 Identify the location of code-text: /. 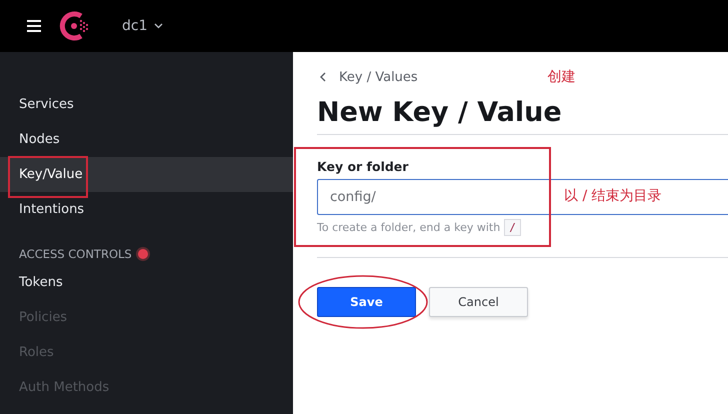
(512, 227).